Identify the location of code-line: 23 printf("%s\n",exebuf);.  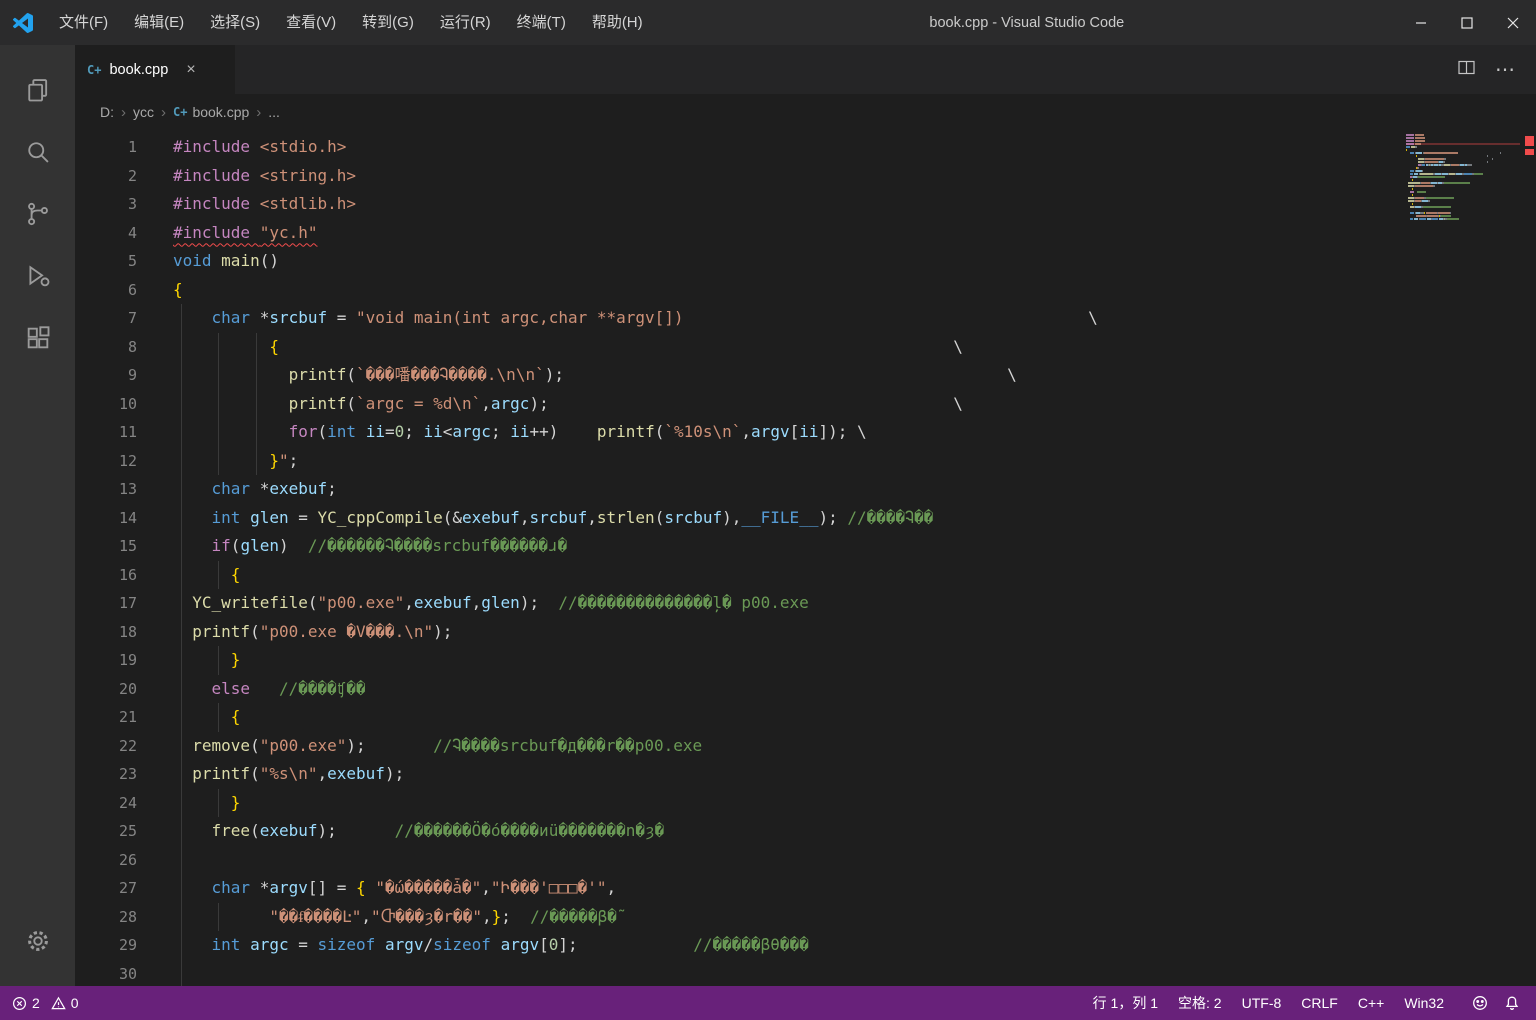
(805, 774).